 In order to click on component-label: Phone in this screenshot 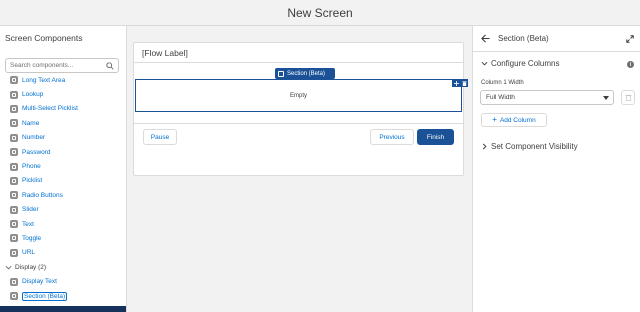, I will do `click(31, 167)`.